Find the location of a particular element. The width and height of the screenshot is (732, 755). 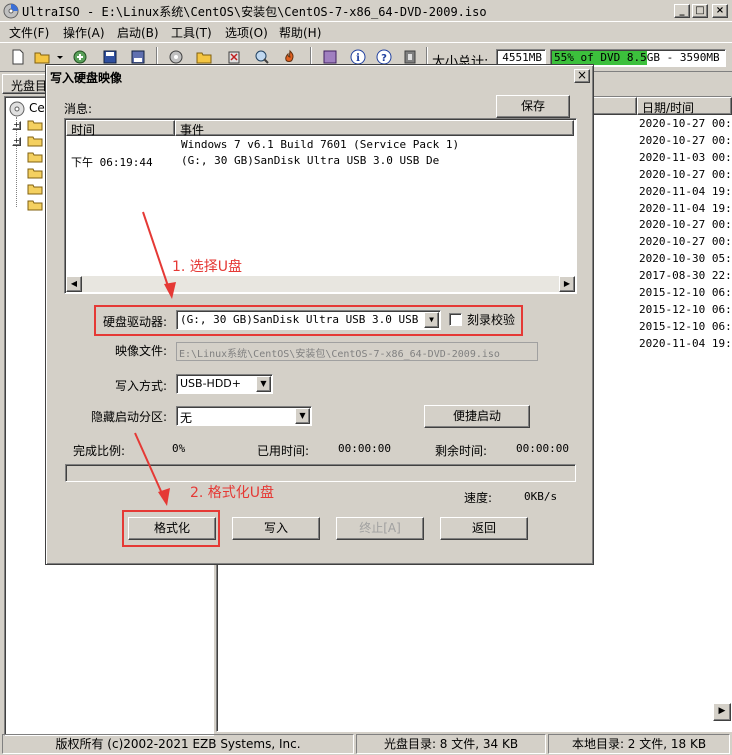

messages-label: 消息: is located at coordinates (78, 109).